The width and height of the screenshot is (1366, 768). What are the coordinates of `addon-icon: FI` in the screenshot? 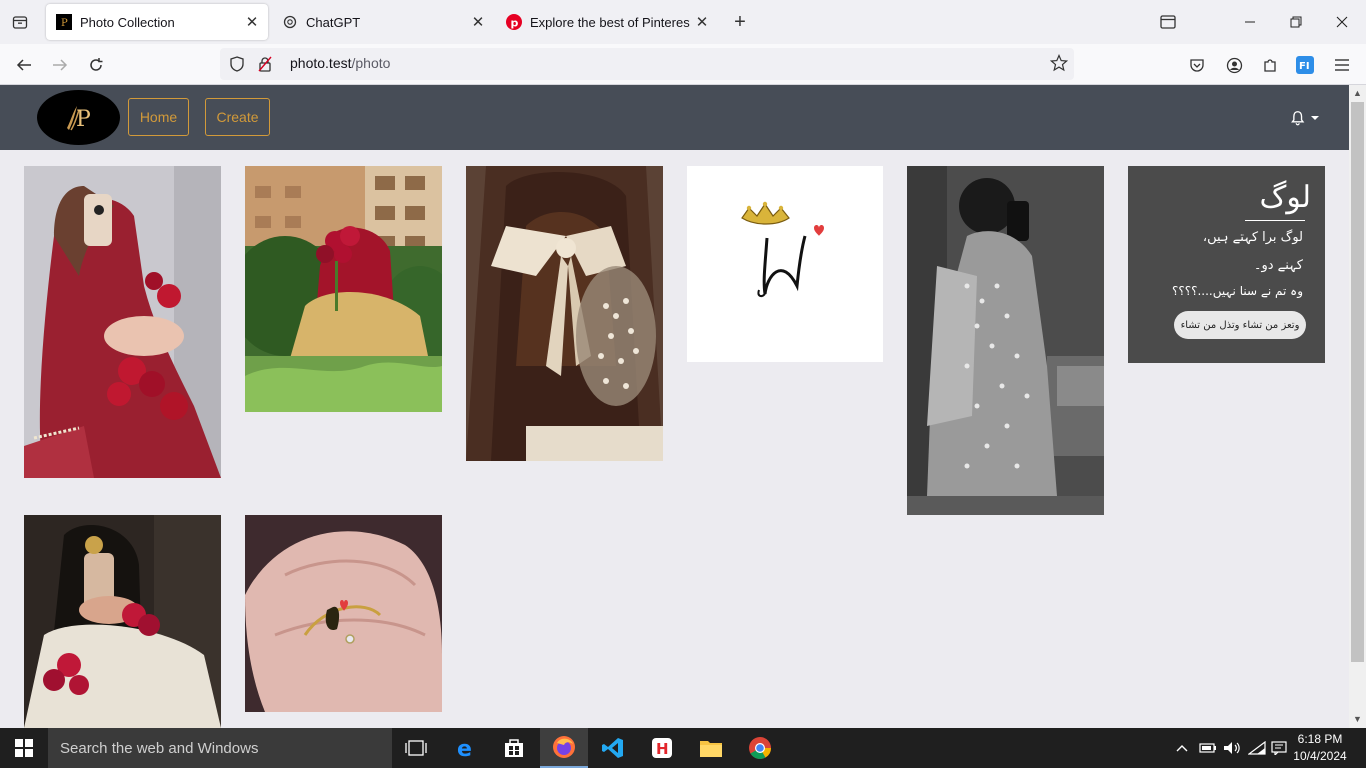 It's located at (1305, 65).